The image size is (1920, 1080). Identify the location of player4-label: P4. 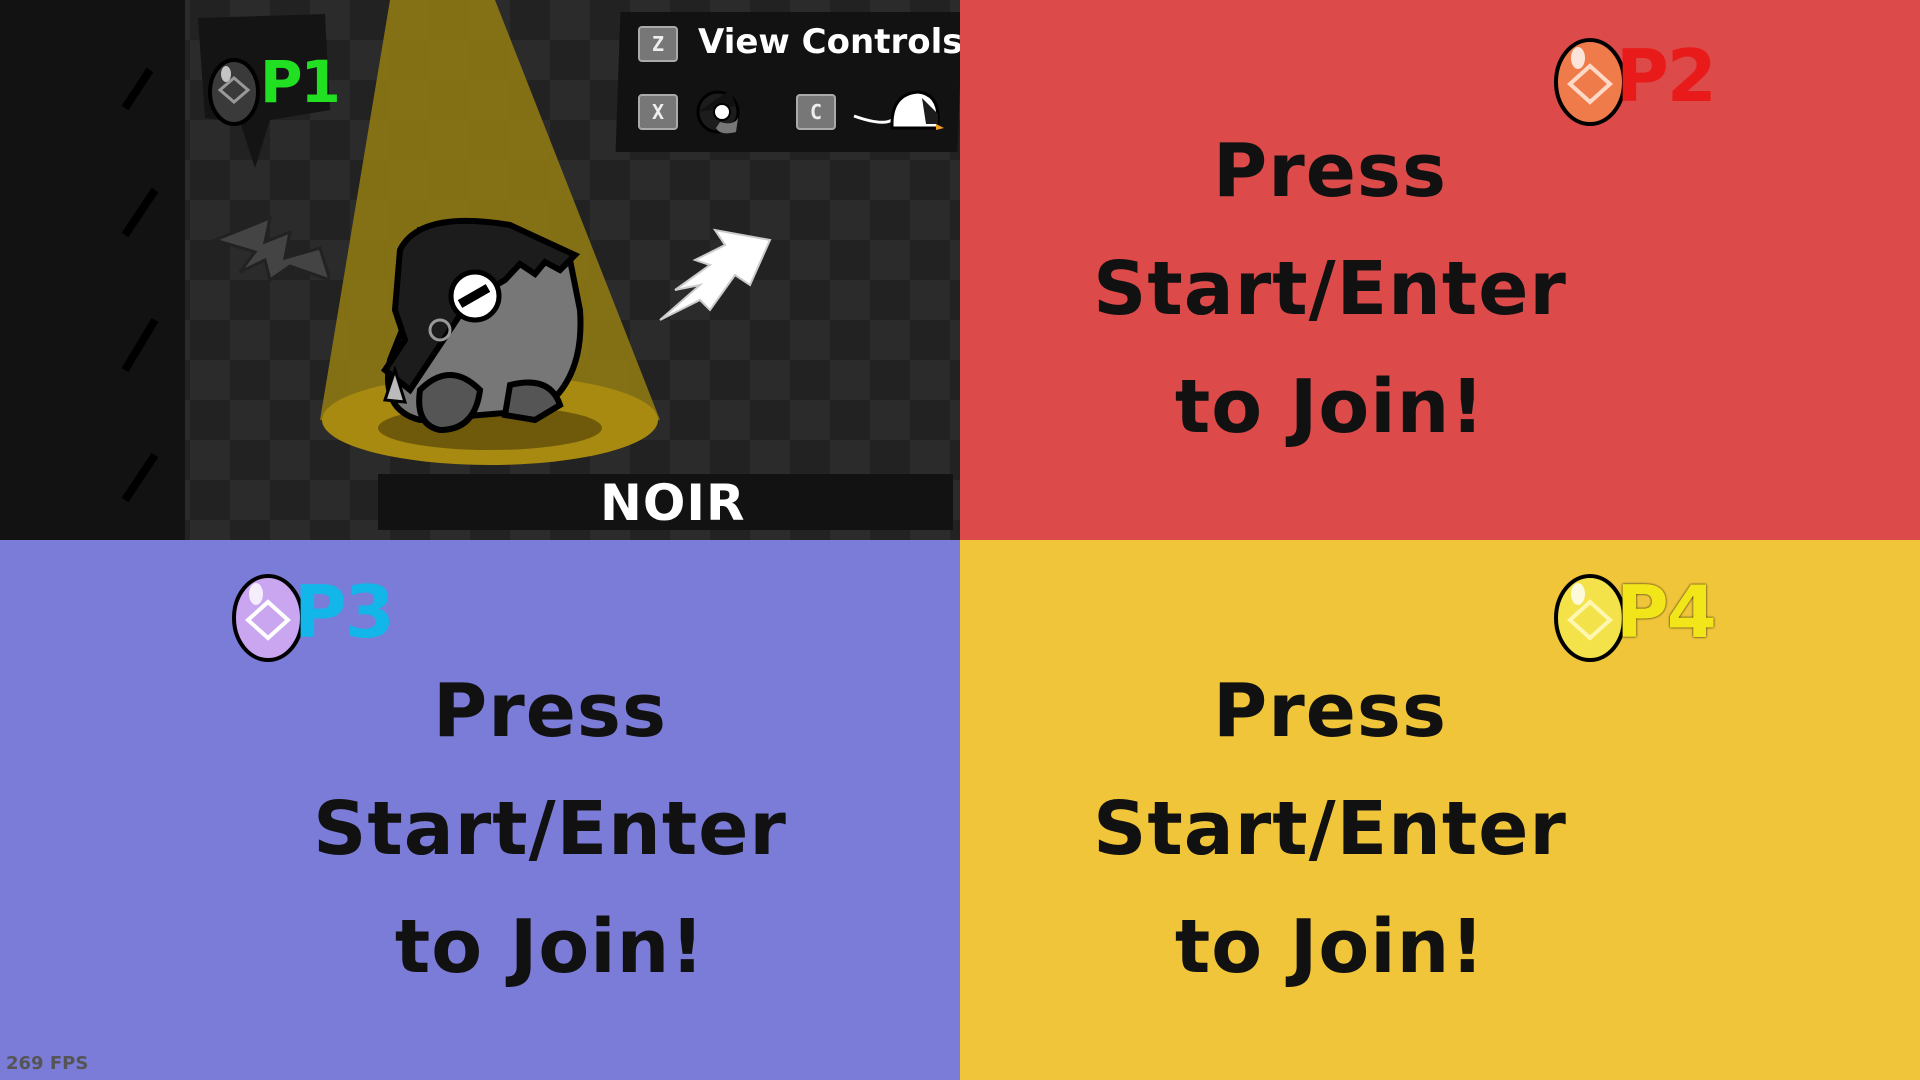
(1666, 612).